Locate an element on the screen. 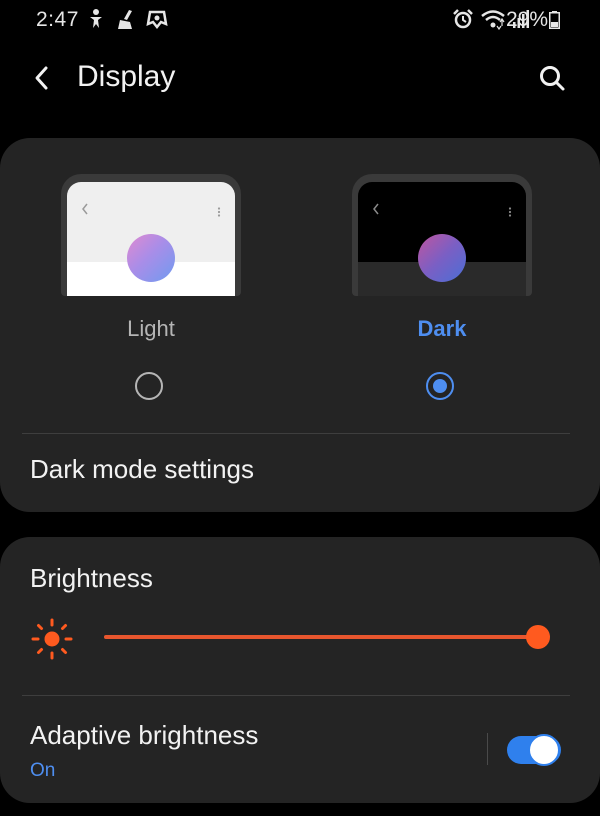  cleaning-icon is located at coordinates (126, 21).